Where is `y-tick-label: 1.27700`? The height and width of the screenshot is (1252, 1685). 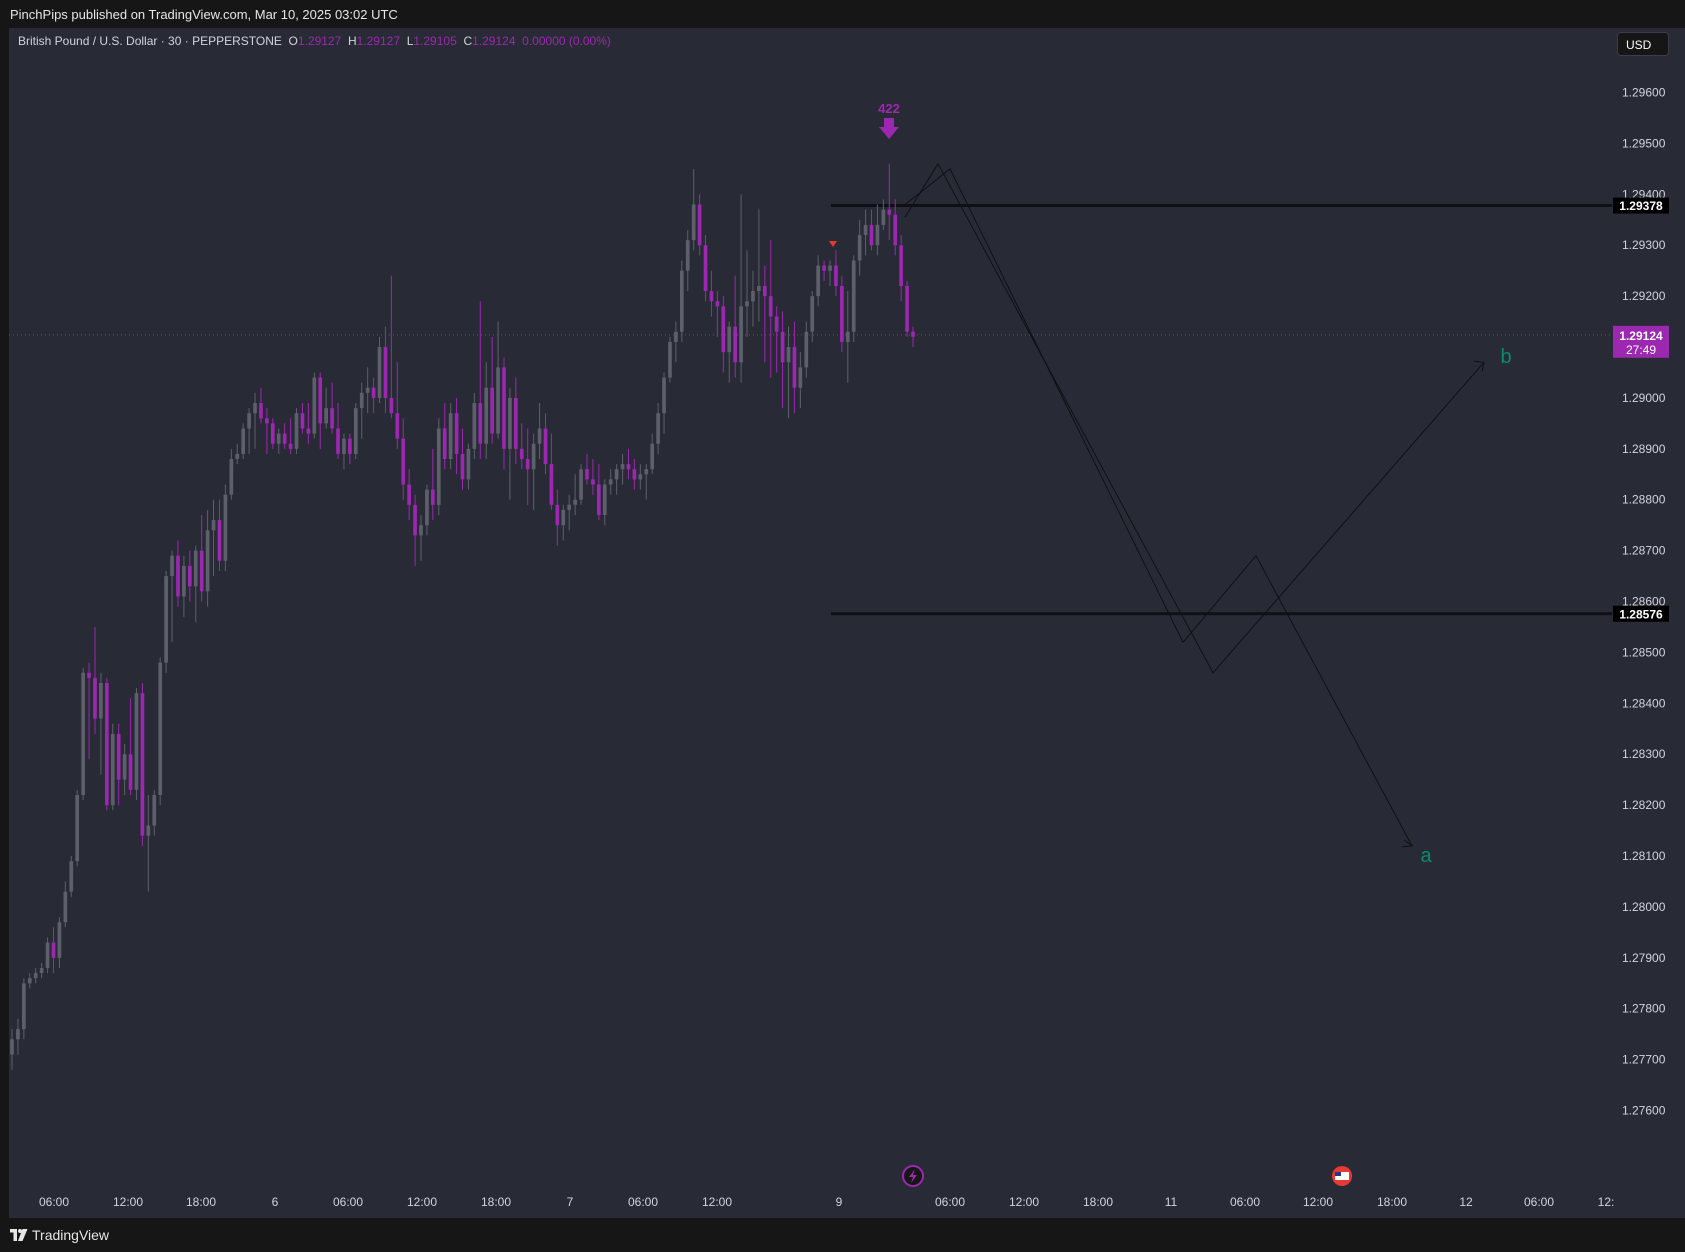
y-tick-label: 1.27700 is located at coordinates (1644, 1060).